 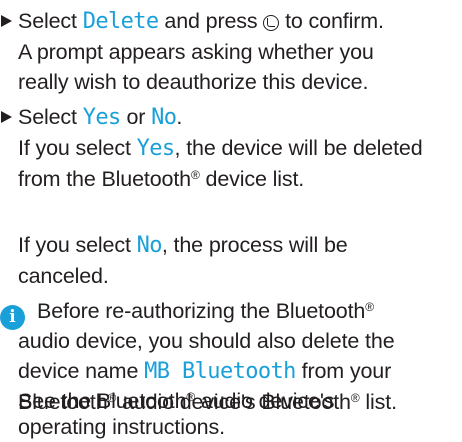 I want to click on step-yes-no-line-1: Select Yes or No., so click(x=100, y=117).